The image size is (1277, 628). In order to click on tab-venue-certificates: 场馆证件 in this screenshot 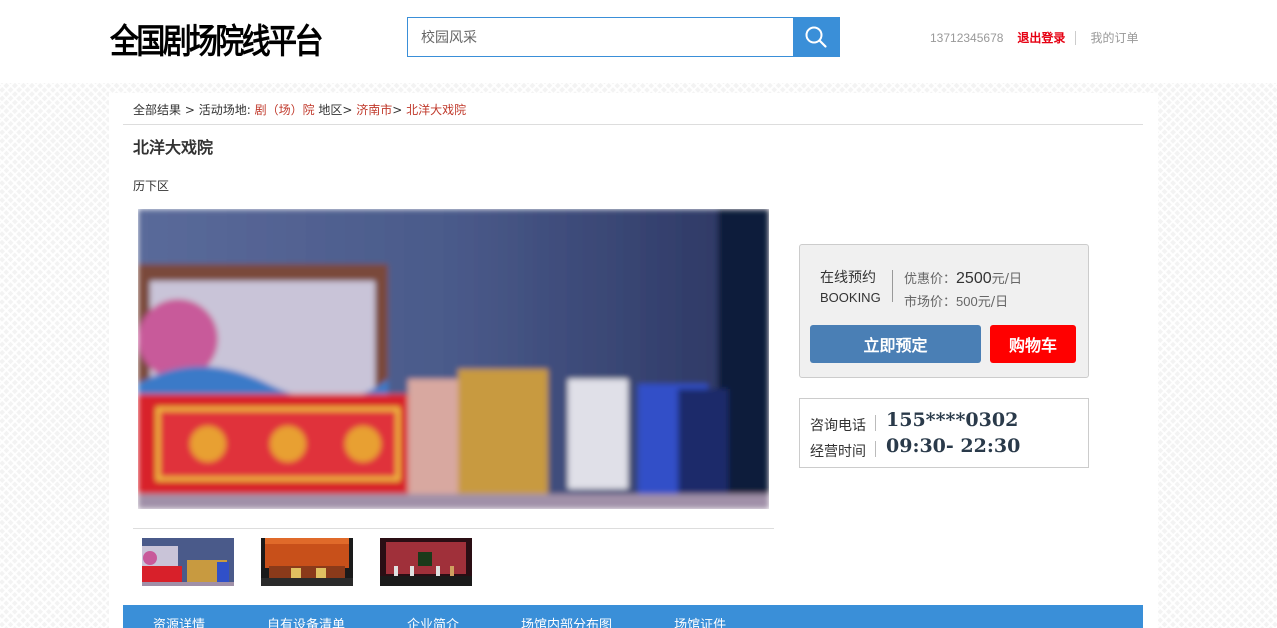, I will do `click(700, 616)`.